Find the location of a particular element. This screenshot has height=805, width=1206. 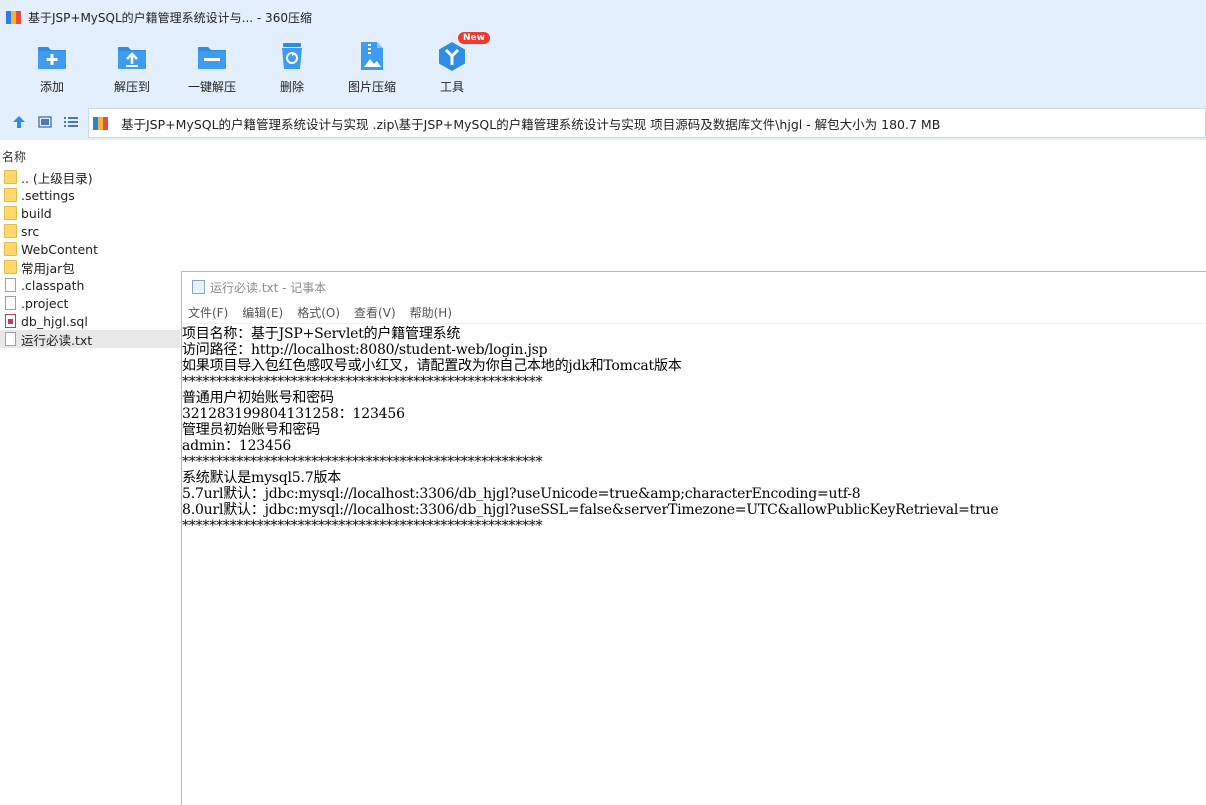

extract-to-icon is located at coordinates (132, 56).